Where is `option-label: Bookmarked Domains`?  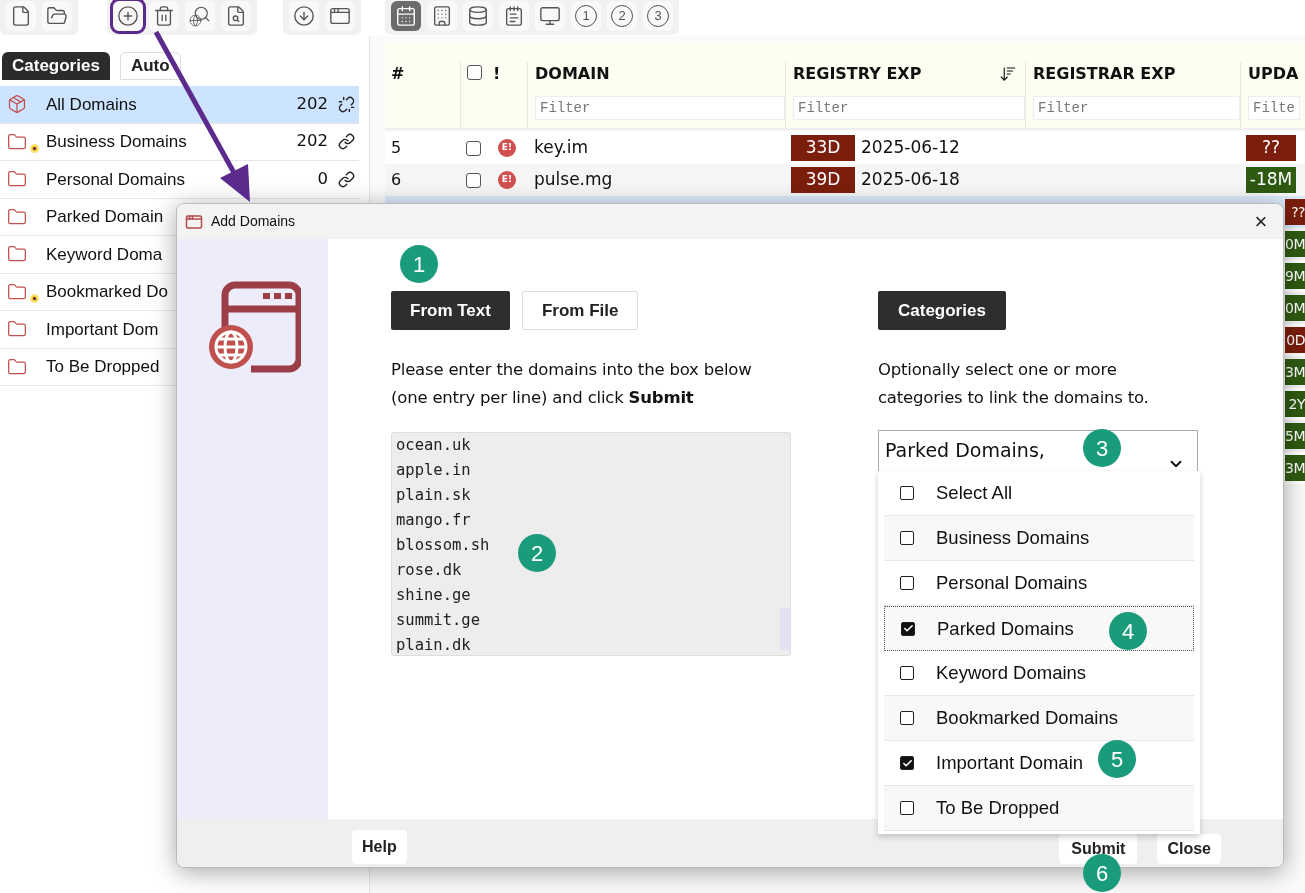 option-label: Bookmarked Domains is located at coordinates (1027, 718).